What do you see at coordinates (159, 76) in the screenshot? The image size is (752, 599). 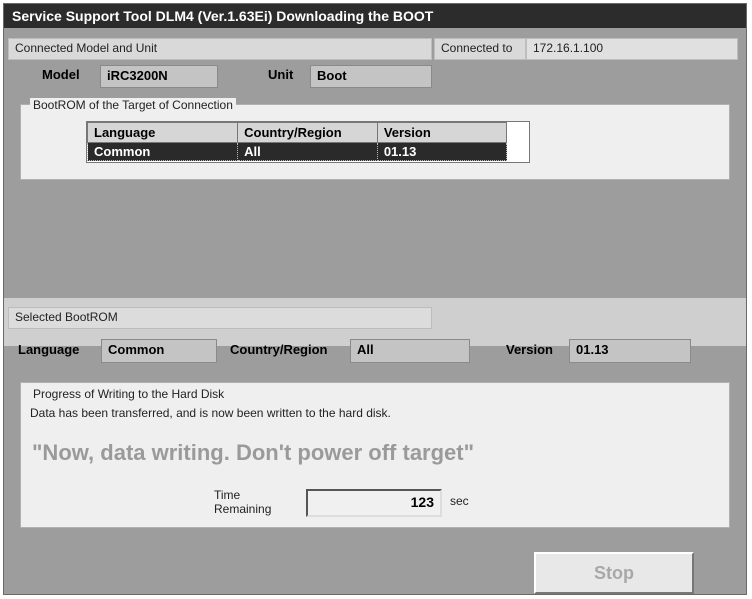 I see `model-value: iRC3200N` at bounding box center [159, 76].